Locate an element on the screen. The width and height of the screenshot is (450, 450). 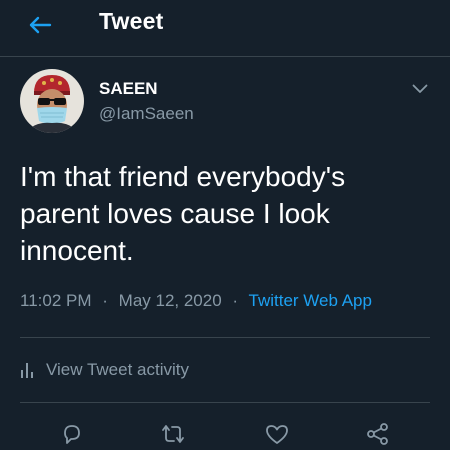
tweet-time: 11:02 PM is located at coordinates (56, 300).